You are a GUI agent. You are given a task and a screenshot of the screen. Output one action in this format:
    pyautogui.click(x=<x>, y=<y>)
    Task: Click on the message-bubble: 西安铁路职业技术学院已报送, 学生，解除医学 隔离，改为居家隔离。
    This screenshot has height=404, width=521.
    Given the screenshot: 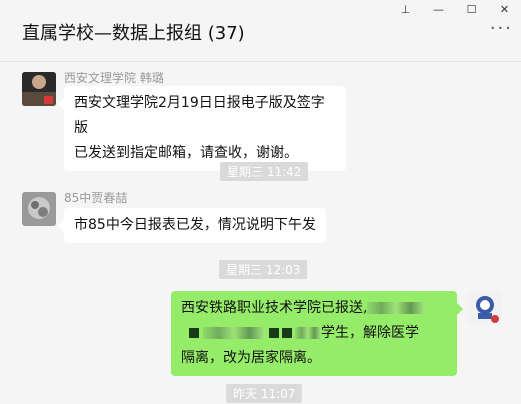 What is the action you would take?
    pyautogui.click(x=317, y=333)
    